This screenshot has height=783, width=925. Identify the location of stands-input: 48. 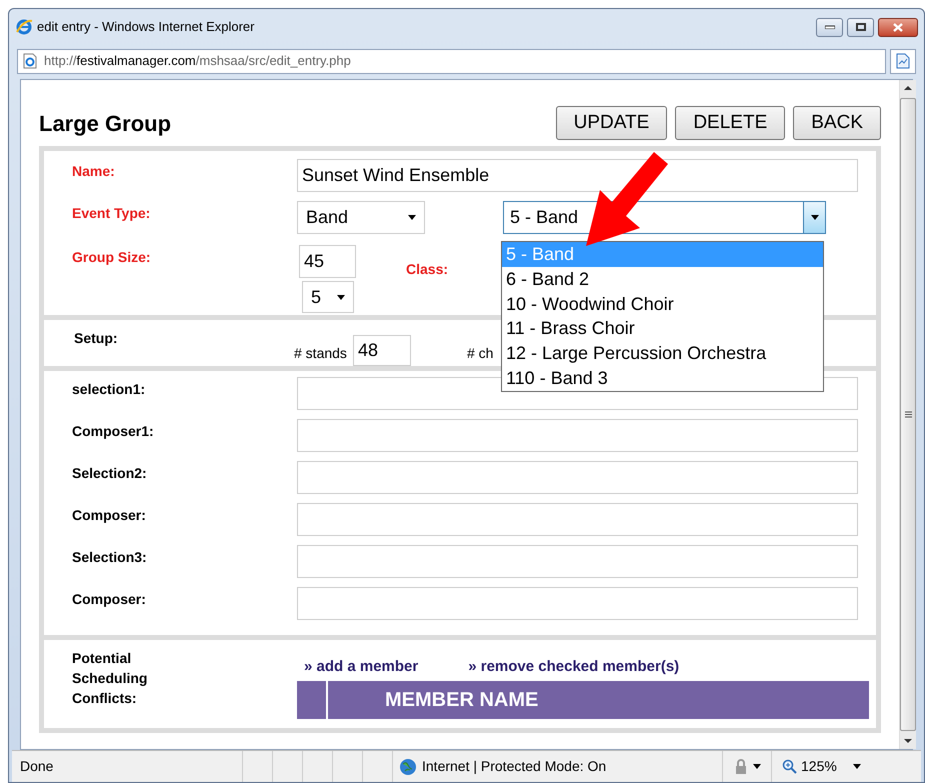
(381, 350).